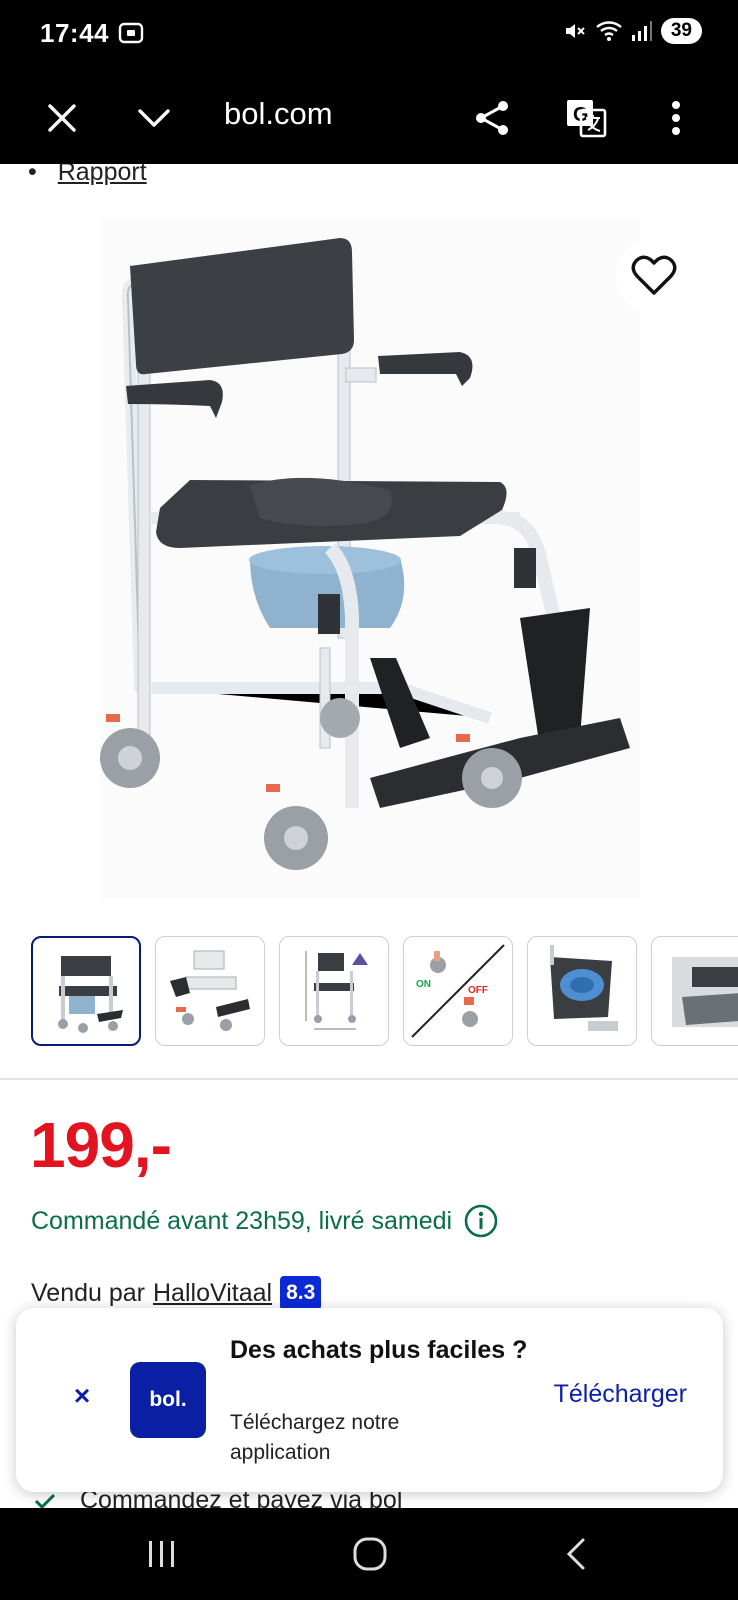 The image size is (738, 1600). What do you see at coordinates (681, 31) in the screenshot?
I see `battery-indicator: 39` at bounding box center [681, 31].